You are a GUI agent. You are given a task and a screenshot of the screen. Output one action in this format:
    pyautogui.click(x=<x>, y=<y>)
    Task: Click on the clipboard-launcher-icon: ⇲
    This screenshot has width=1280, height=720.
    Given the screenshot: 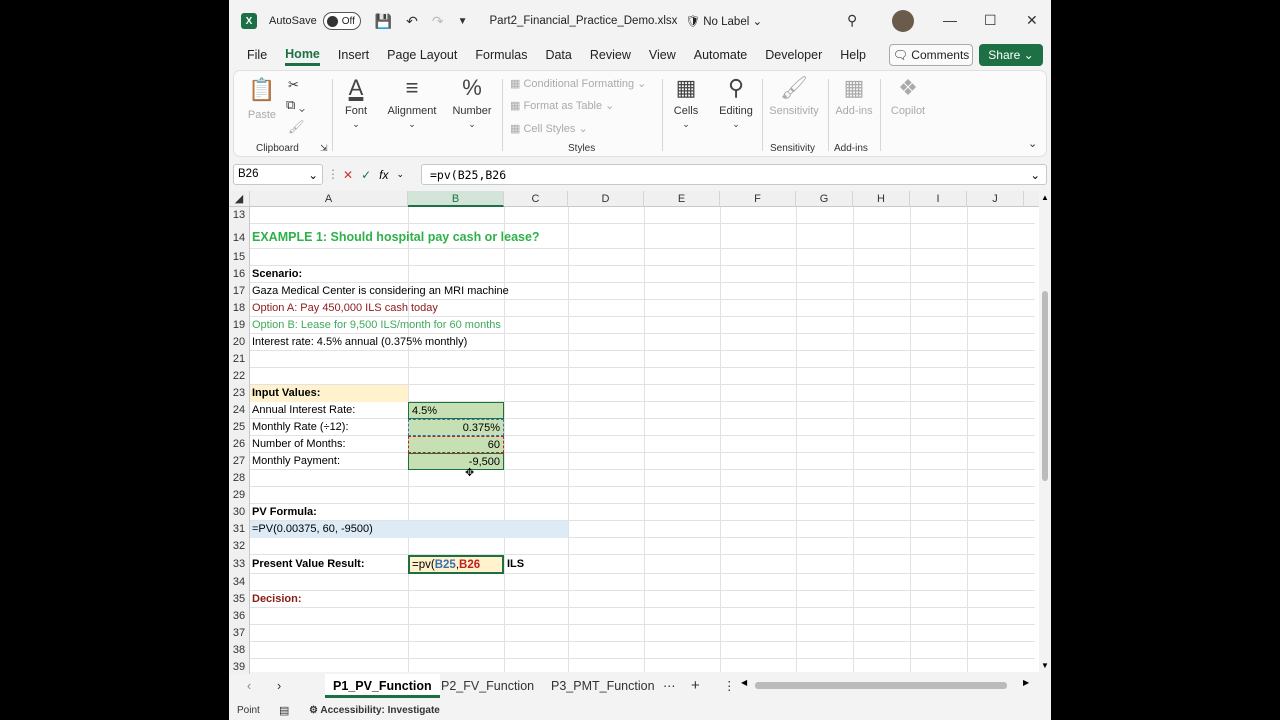 What is the action you would take?
    pyautogui.click(x=324, y=148)
    